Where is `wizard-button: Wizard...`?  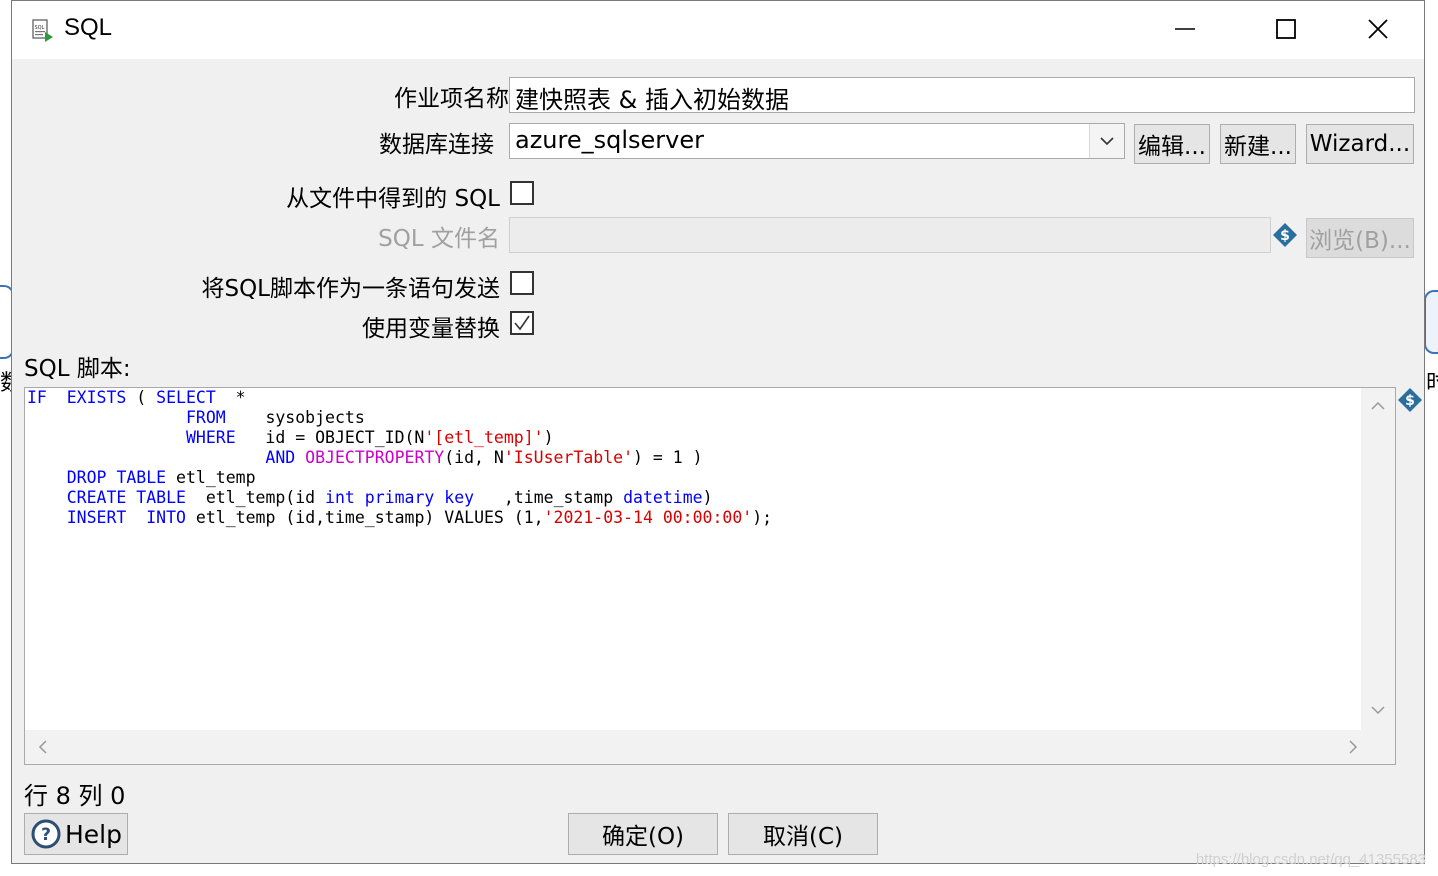 wizard-button: Wizard... is located at coordinates (1360, 144).